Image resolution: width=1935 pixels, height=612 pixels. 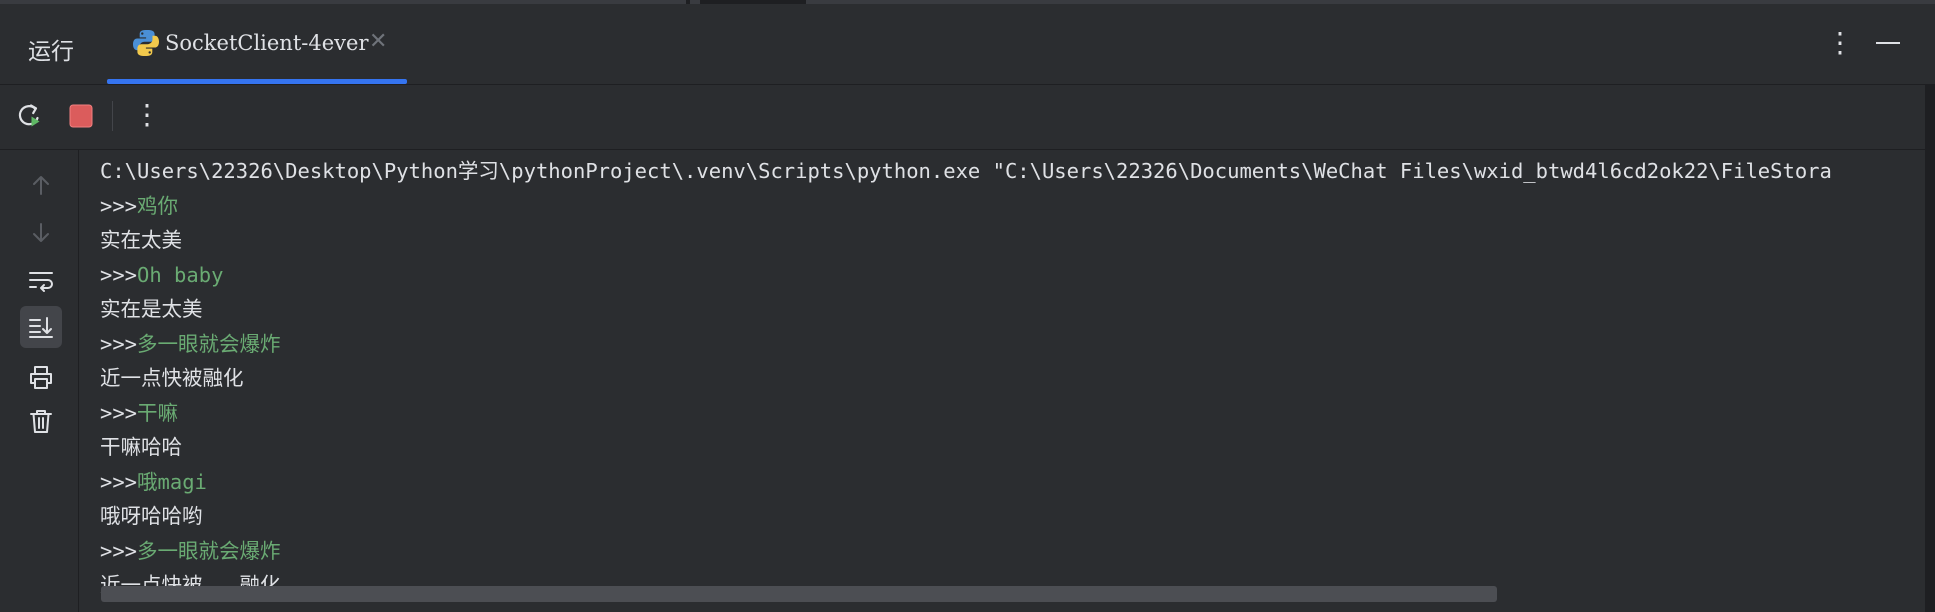 I want to click on user-input-text: 哦magi, so click(x=172, y=481).